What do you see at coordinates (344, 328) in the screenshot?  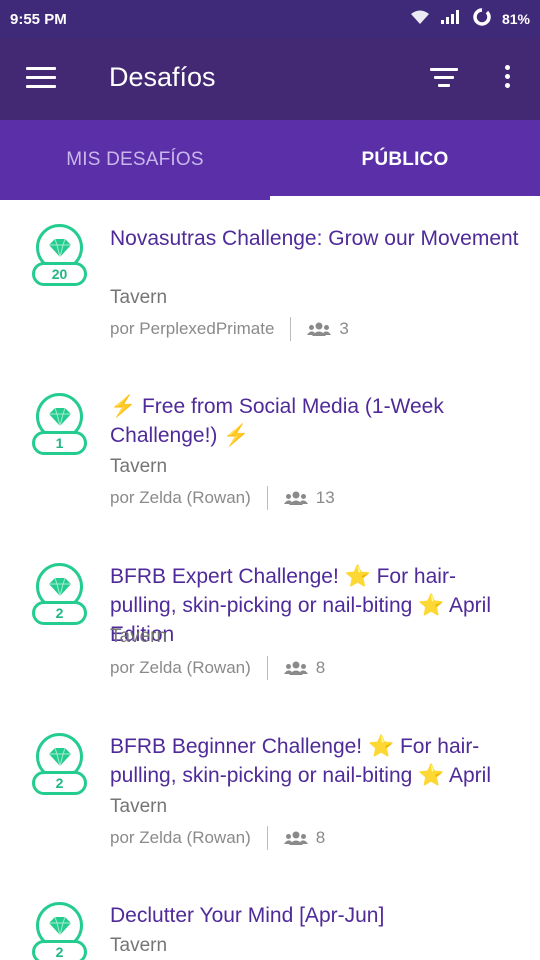 I see `member-count: 3` at bounding box center [344, 328].